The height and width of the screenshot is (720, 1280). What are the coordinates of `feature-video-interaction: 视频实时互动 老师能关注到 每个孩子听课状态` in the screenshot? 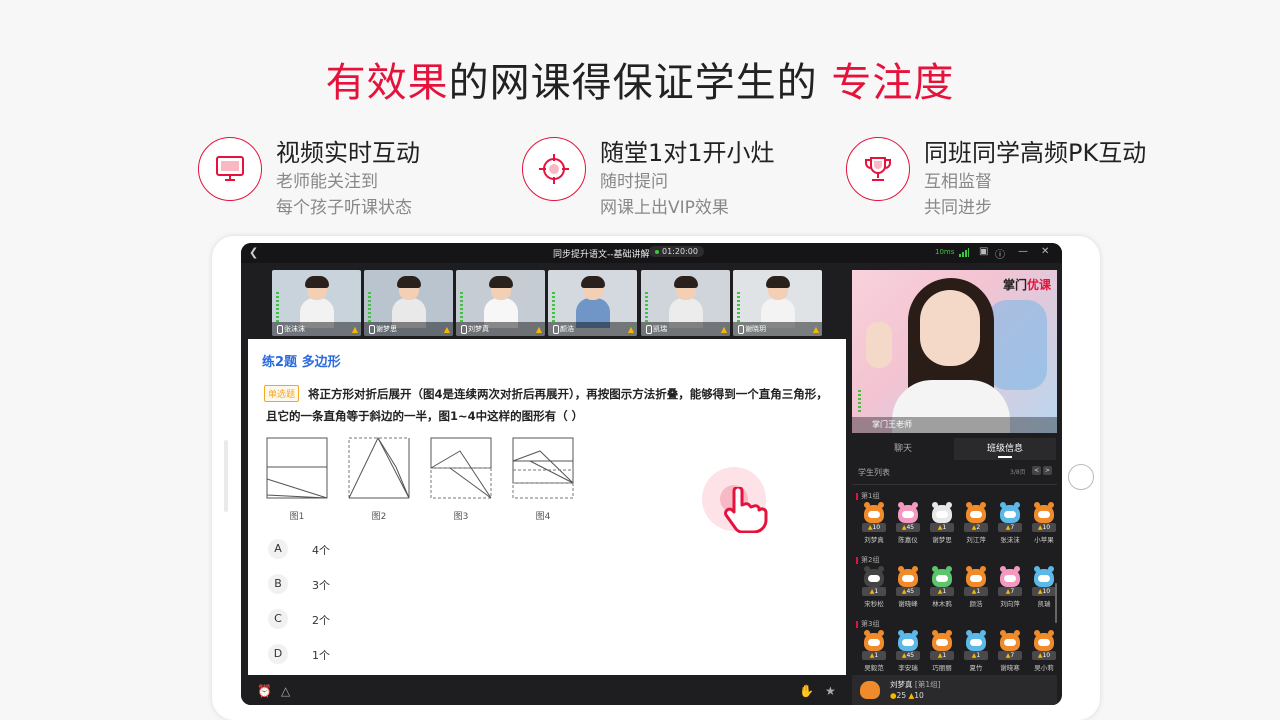 It's located at (309, 179).